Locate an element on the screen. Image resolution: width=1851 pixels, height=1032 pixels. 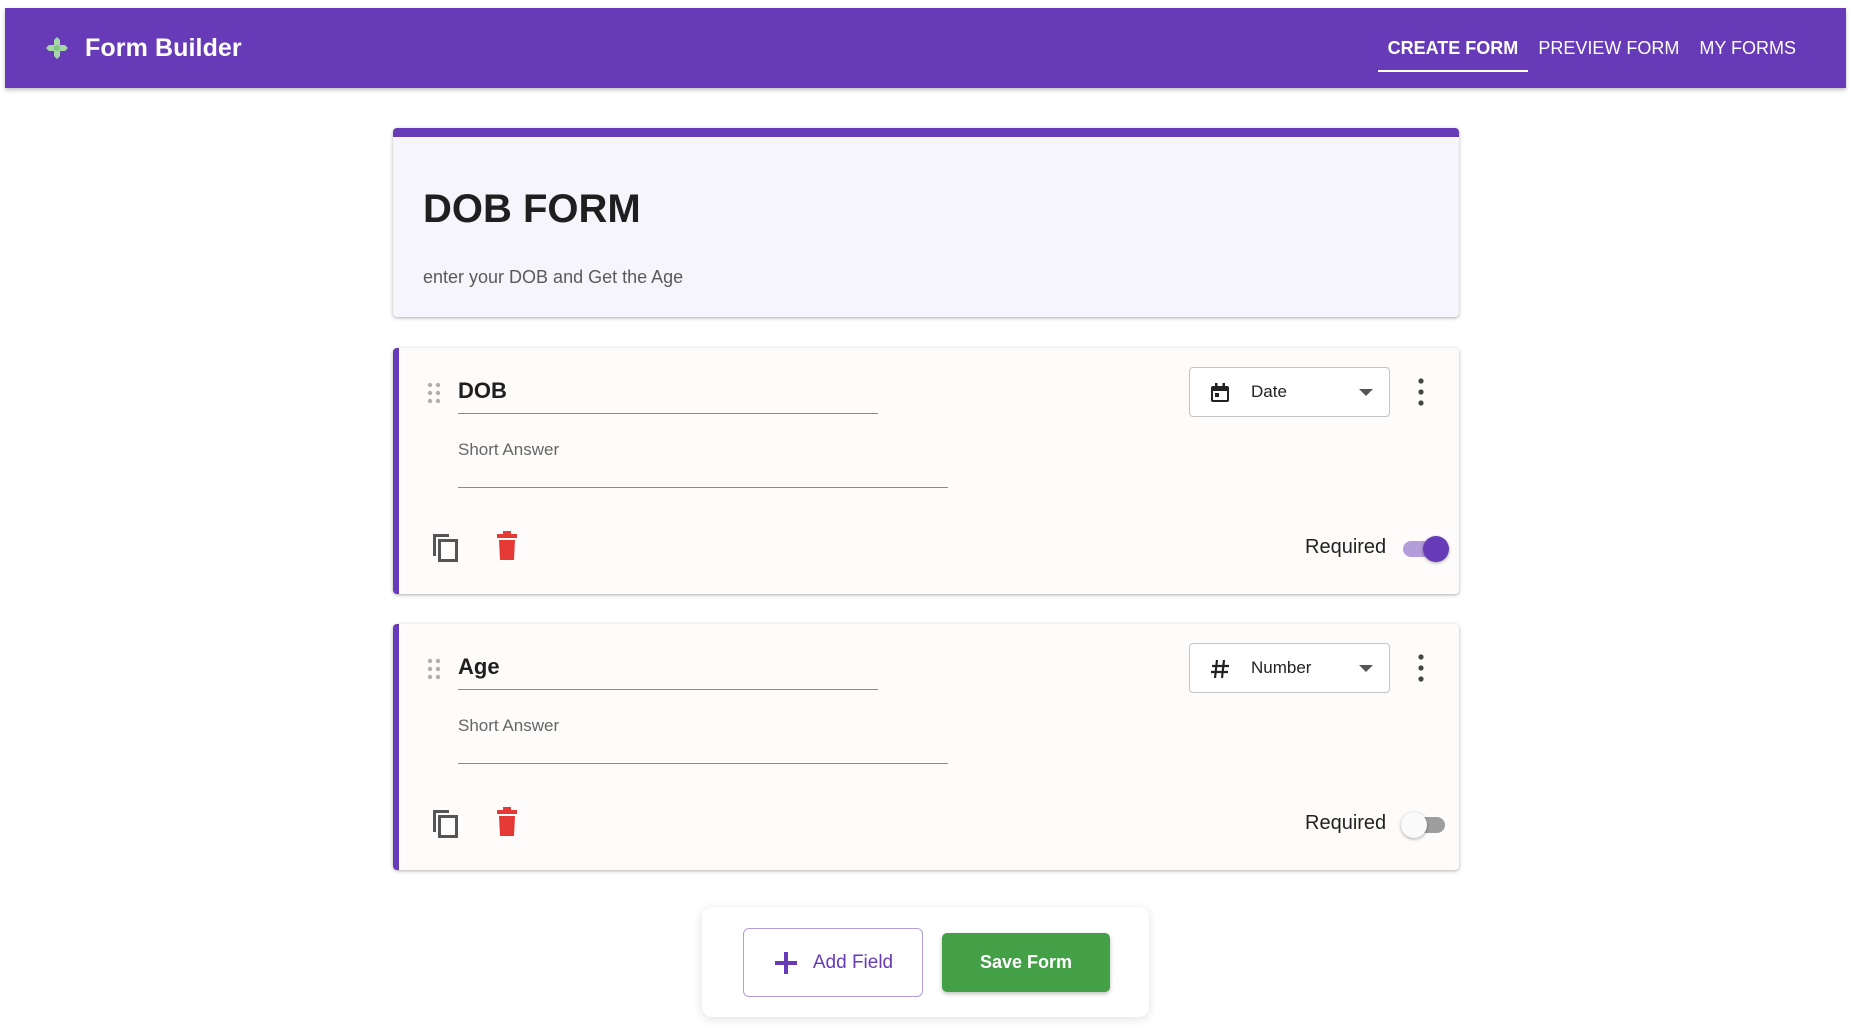
field-label: Age is located at coordinates (479, 666).